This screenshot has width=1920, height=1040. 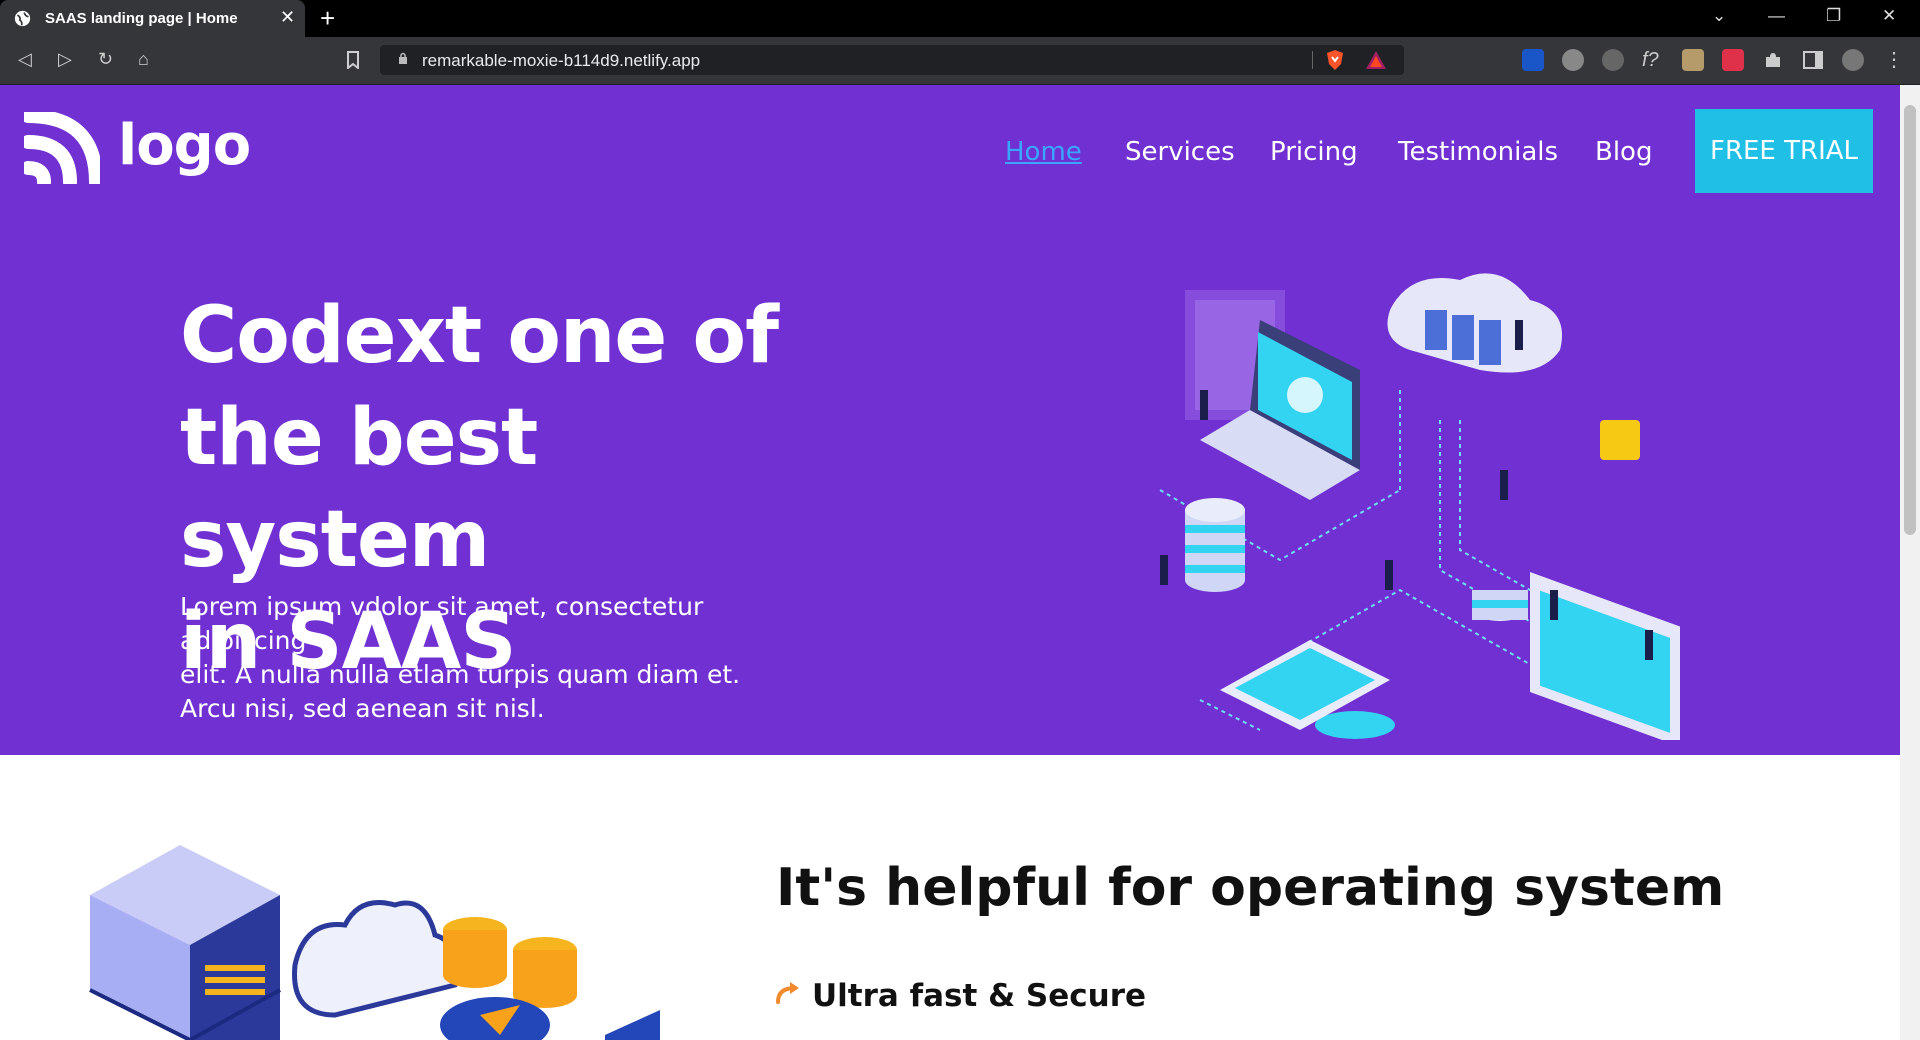 What do you see at coordinates (1478, 152) in the screenshot?
I see `nav-link-testimonials: Testimonials` at bounding box center [1478, 152].